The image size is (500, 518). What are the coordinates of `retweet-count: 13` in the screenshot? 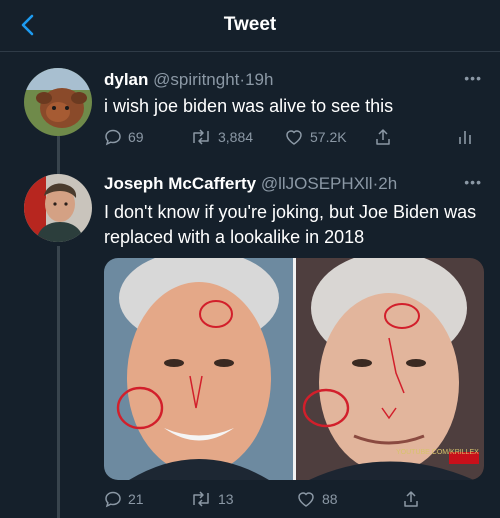 It's located at (226, 499).